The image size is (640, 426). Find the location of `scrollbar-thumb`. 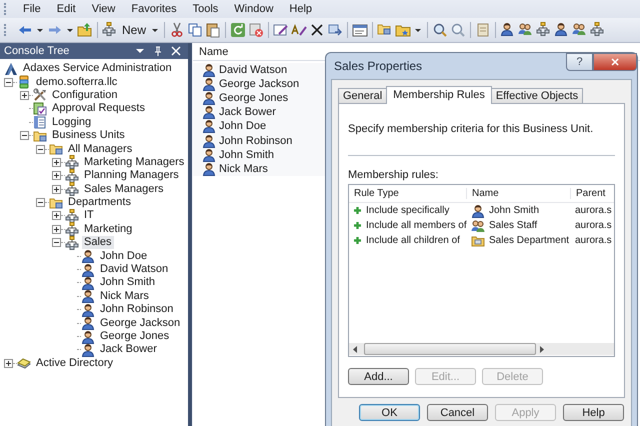

scrollbar-thumb is located at coordinates (450, 349).